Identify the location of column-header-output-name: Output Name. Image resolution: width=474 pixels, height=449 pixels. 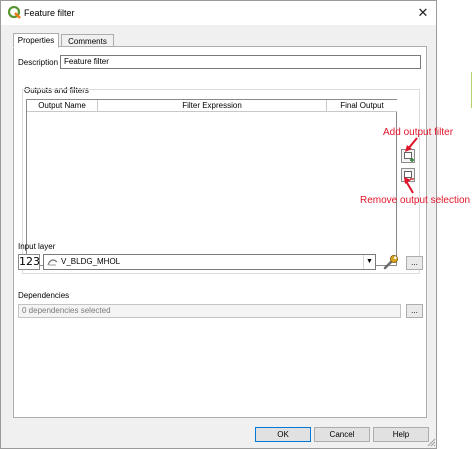
(62, 106).